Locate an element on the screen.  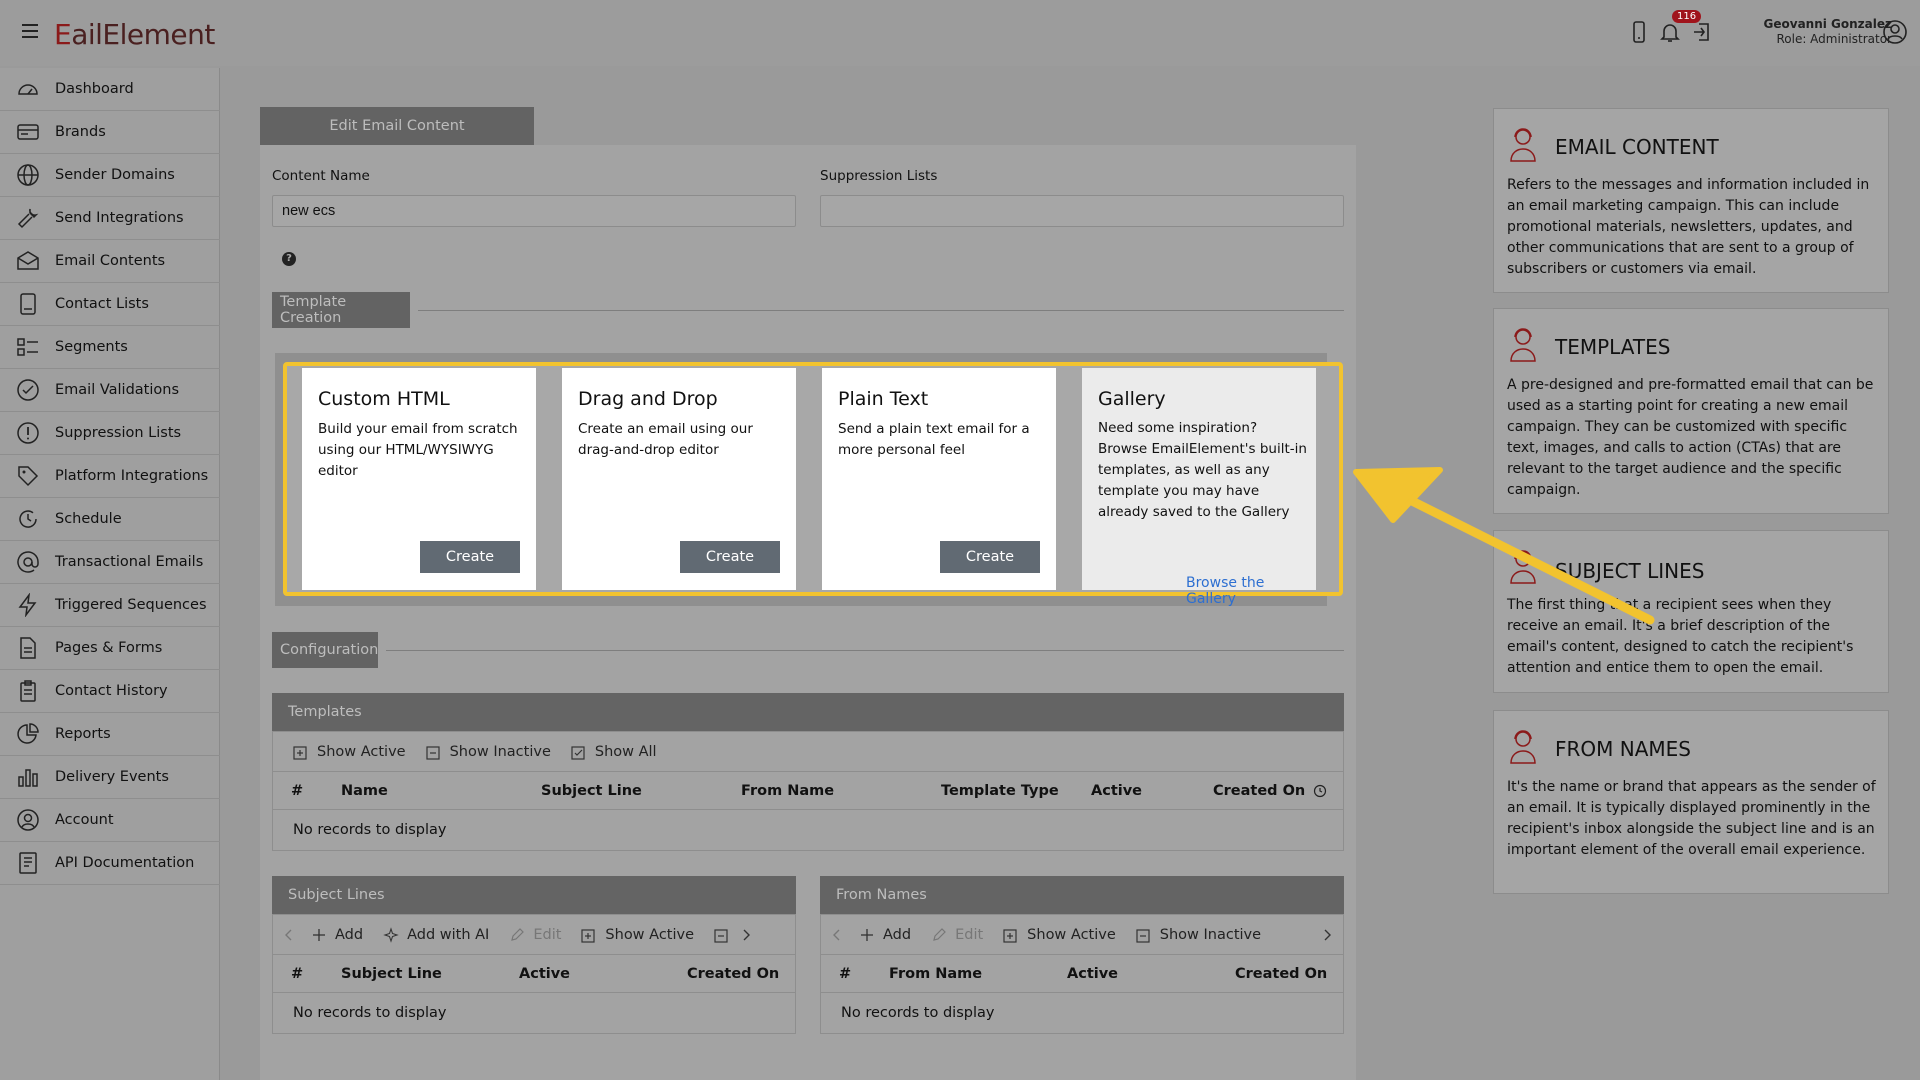
schedule-icon is located at coordinates (28, 519).